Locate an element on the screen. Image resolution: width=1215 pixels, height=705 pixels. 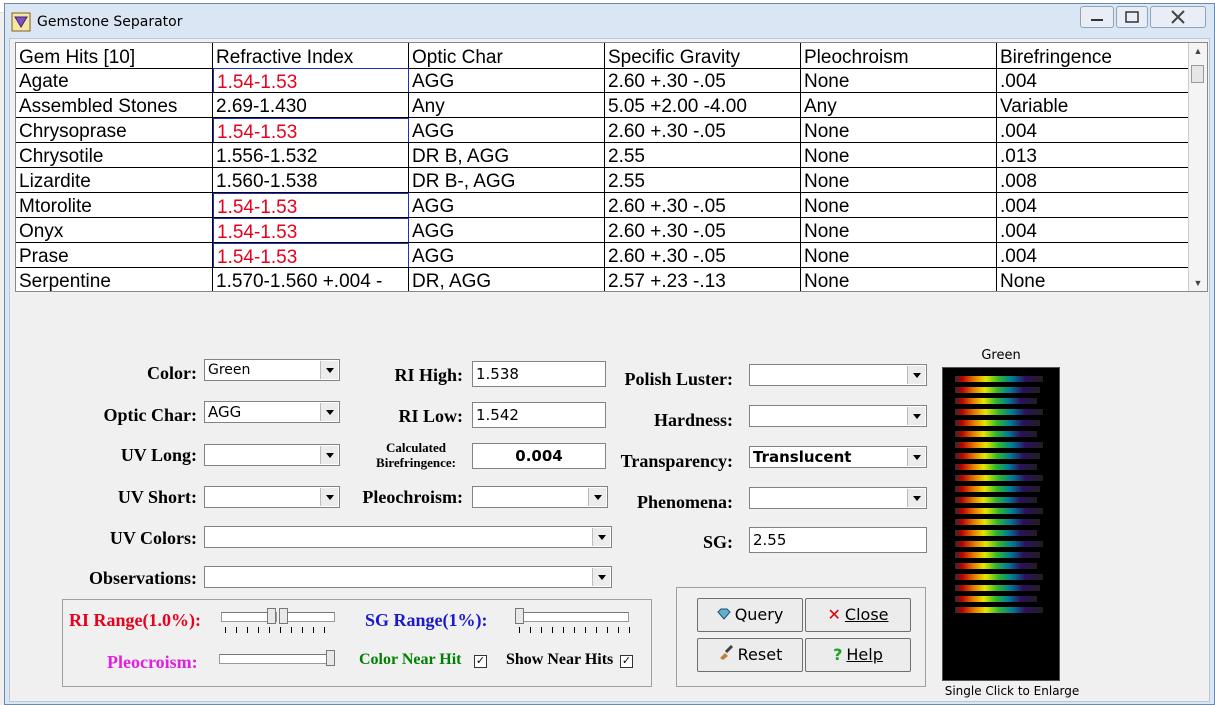
table-cell-ri: 1.560-1.538 is located at coordinates (311, 180).